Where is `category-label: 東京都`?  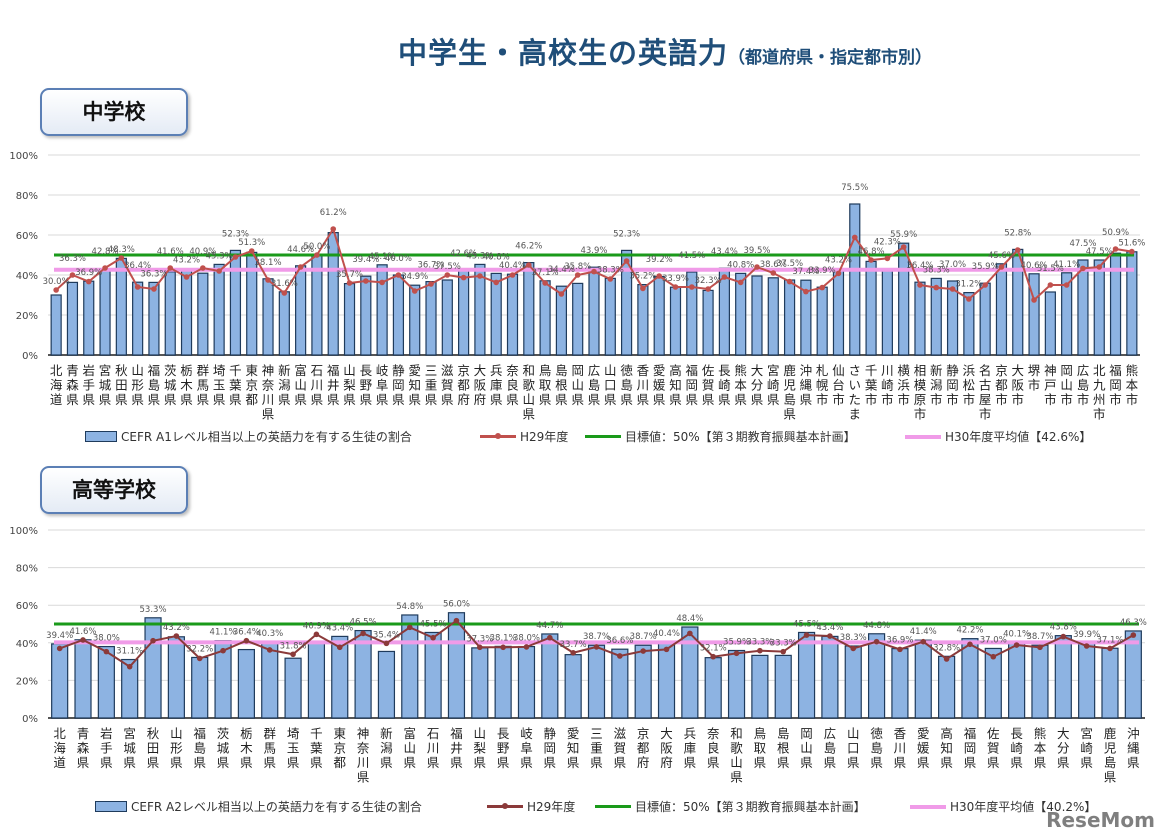 category-label: 東京都 is located at coordinates (251, 385).